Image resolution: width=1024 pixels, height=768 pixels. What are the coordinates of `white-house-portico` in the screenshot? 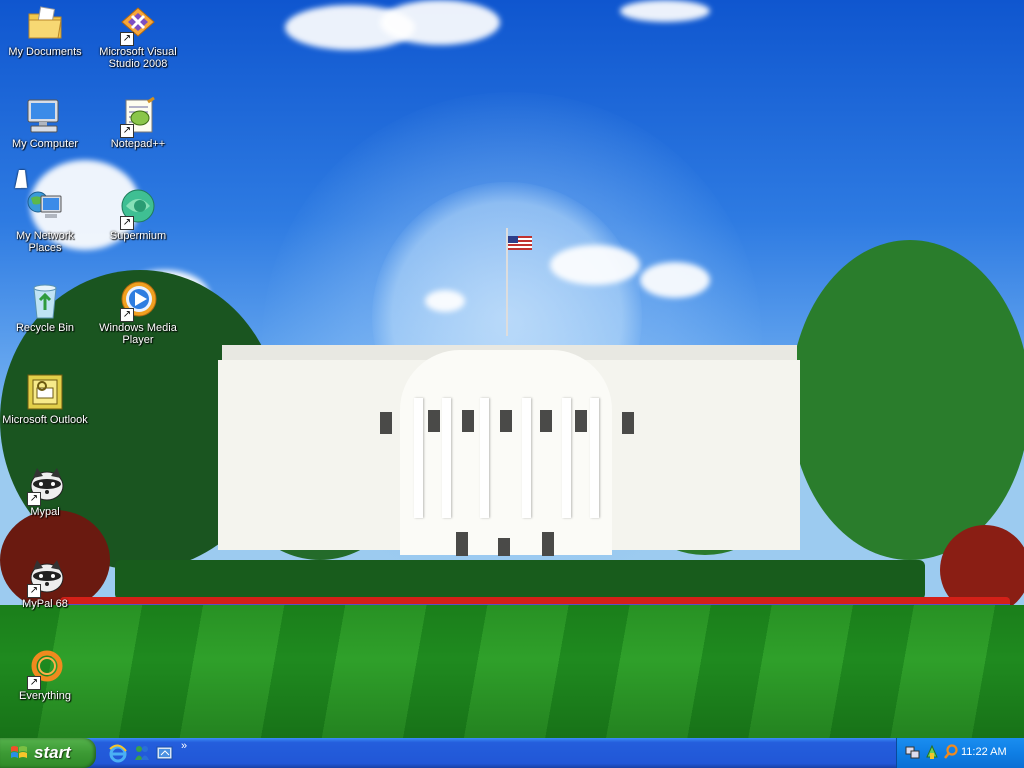 It's located at (506, 452).